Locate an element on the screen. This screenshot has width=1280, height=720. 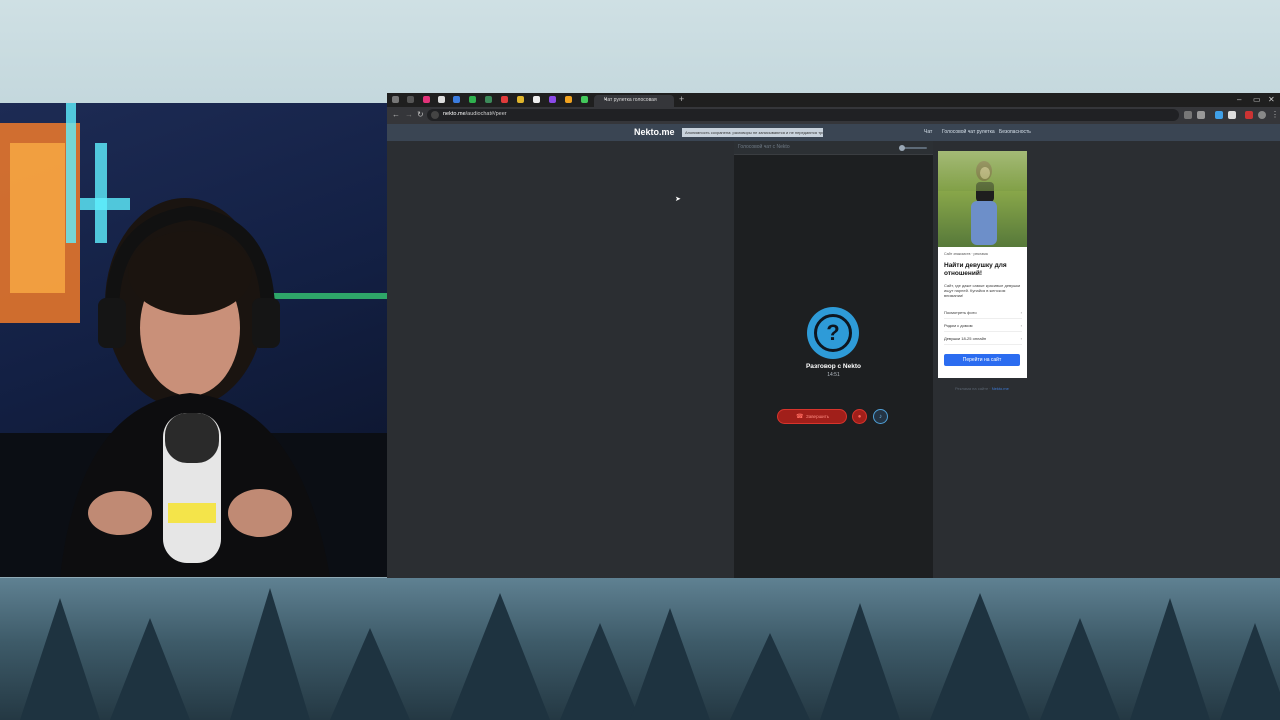
new-tab-button: + is located at coordinates (681, 99).